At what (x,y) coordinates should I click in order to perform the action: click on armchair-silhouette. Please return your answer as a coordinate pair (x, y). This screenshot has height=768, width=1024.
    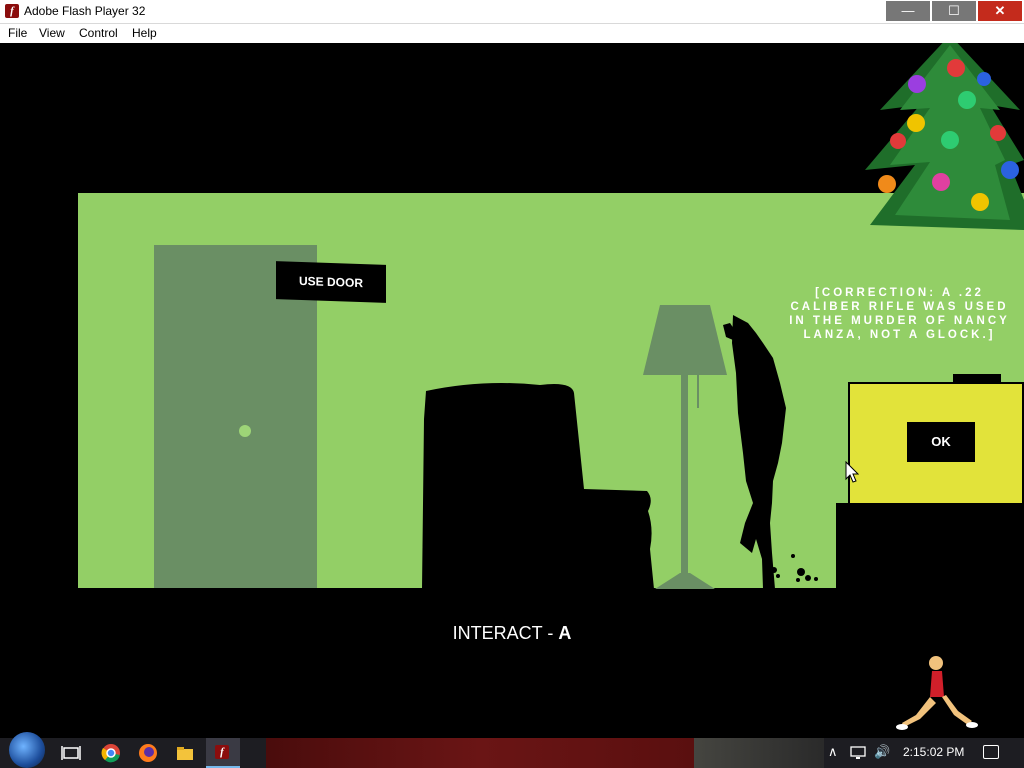
    Looking at the image, I should click on (538, 486).